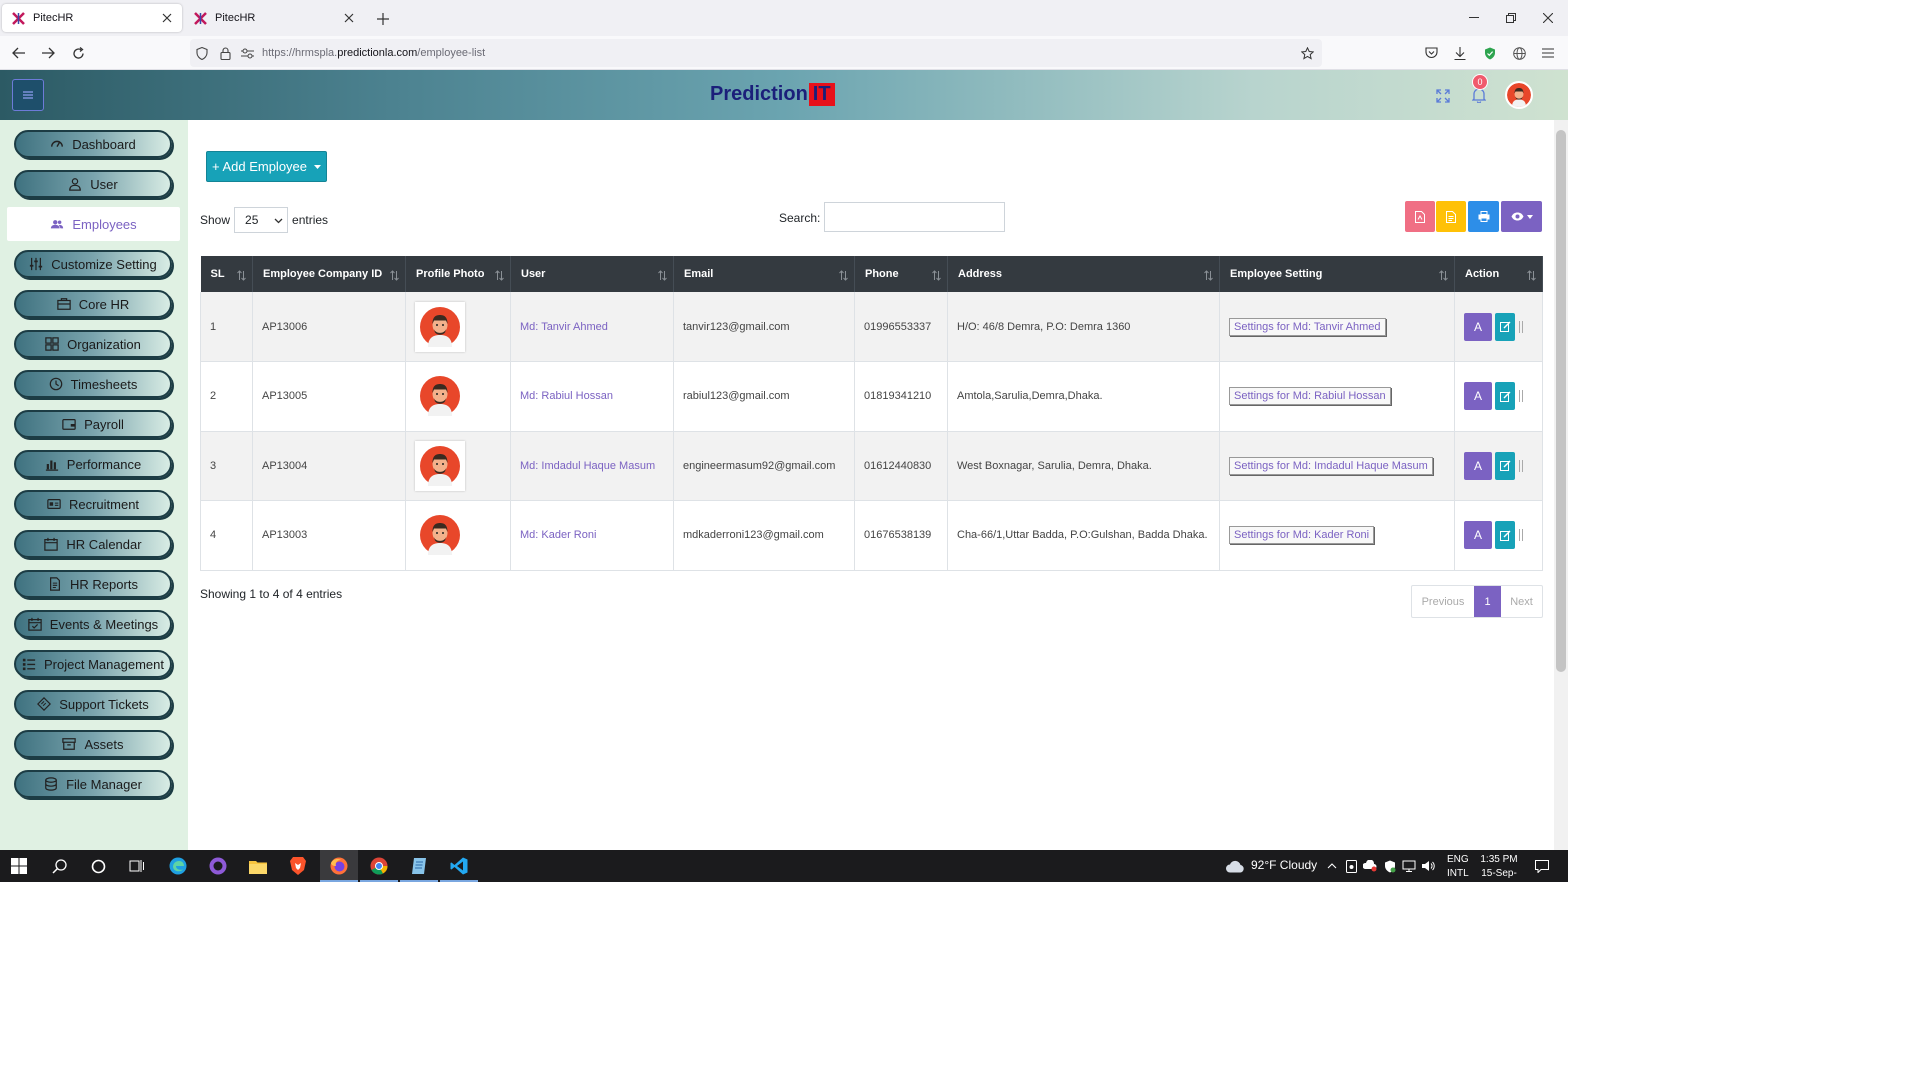 The height and width of the screenshot is (1080, 1920). I want to click on user-link: Md: Imdadul Haque Masum, so click(587, 466).